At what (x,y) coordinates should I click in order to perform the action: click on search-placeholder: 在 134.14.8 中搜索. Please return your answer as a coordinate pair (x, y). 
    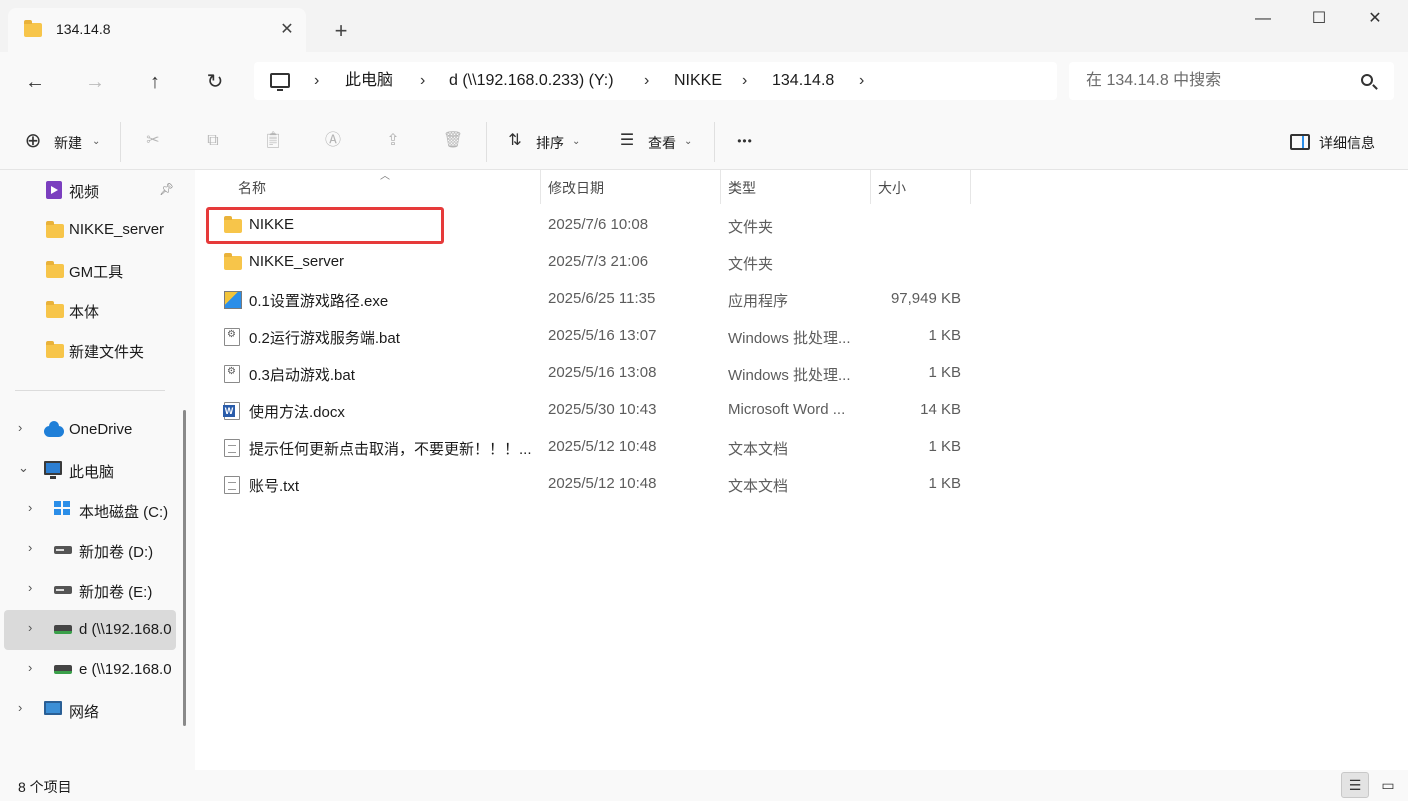
    Looking at the image, I should click on (1153, 81).